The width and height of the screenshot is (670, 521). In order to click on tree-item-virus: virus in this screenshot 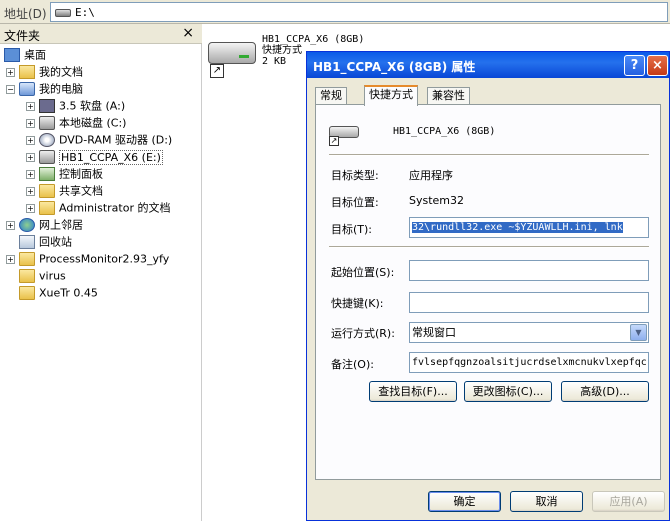, I will do `click(42, 275)`.